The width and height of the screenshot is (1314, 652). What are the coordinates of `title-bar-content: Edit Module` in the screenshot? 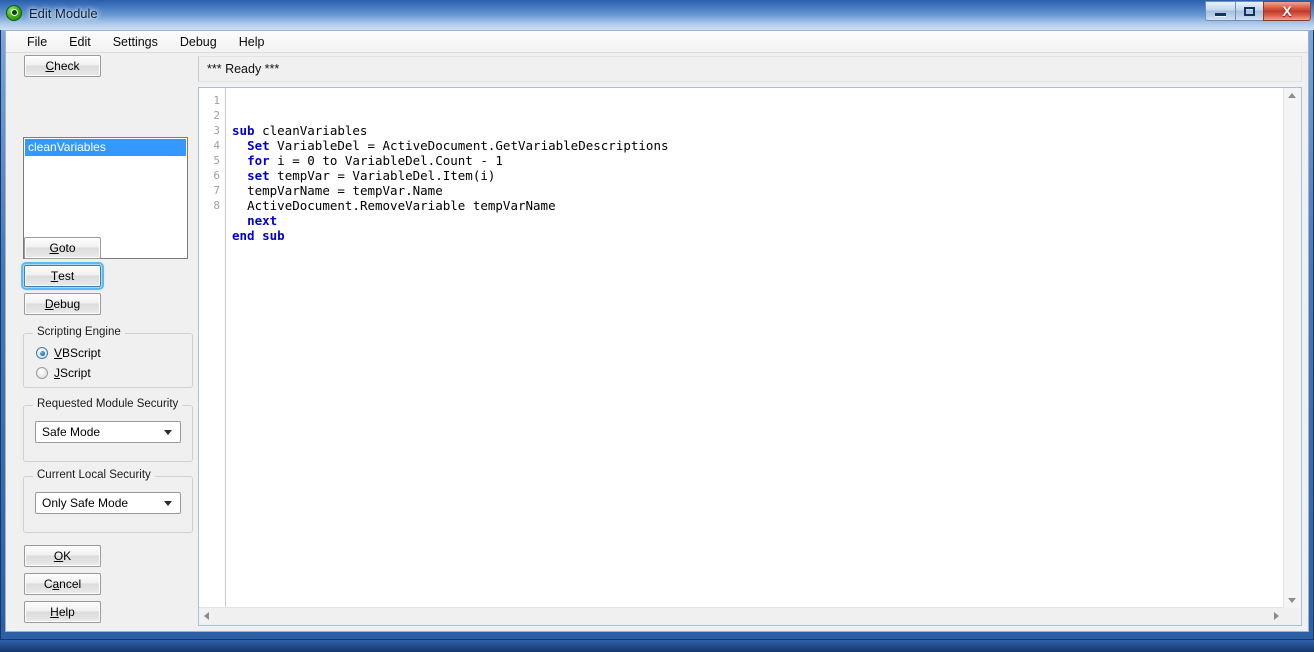 It's located at (52, 13).